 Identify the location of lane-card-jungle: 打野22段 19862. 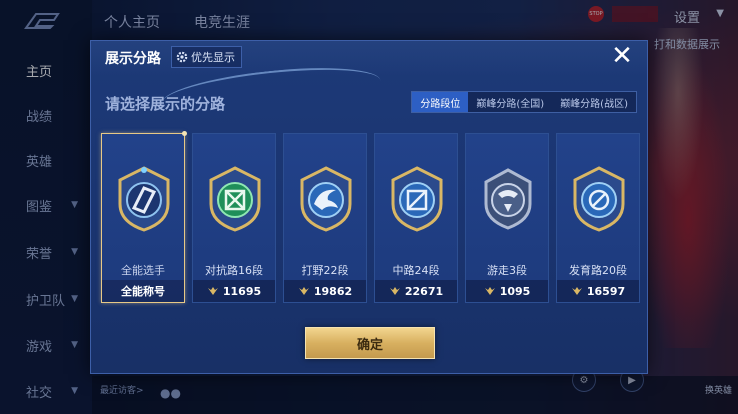
(325, 218).